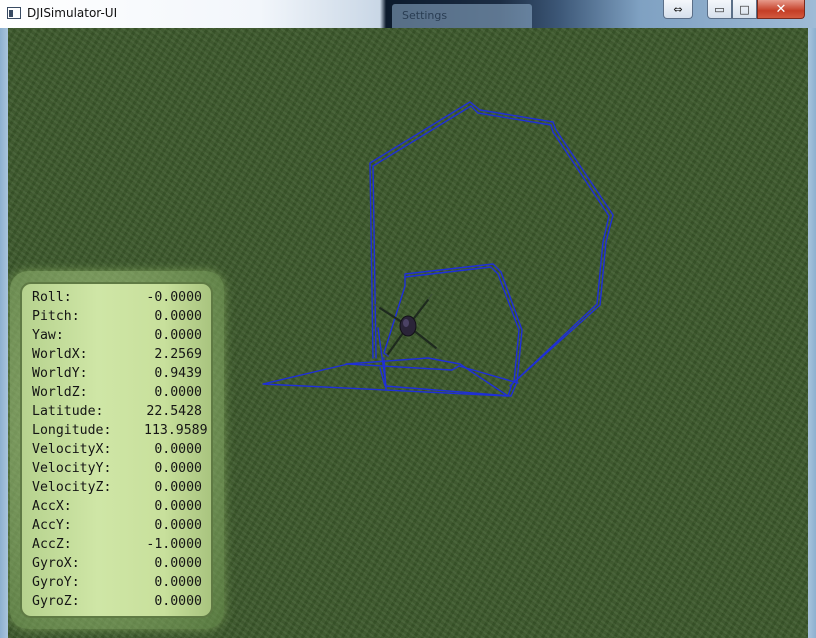 This screenshot has height=638, width=816. What do you see at coordinates (121, 470) in the screenshot?
I see `telemetry-row: VelocityY: 0.0000` at bounding box center [121, 470].